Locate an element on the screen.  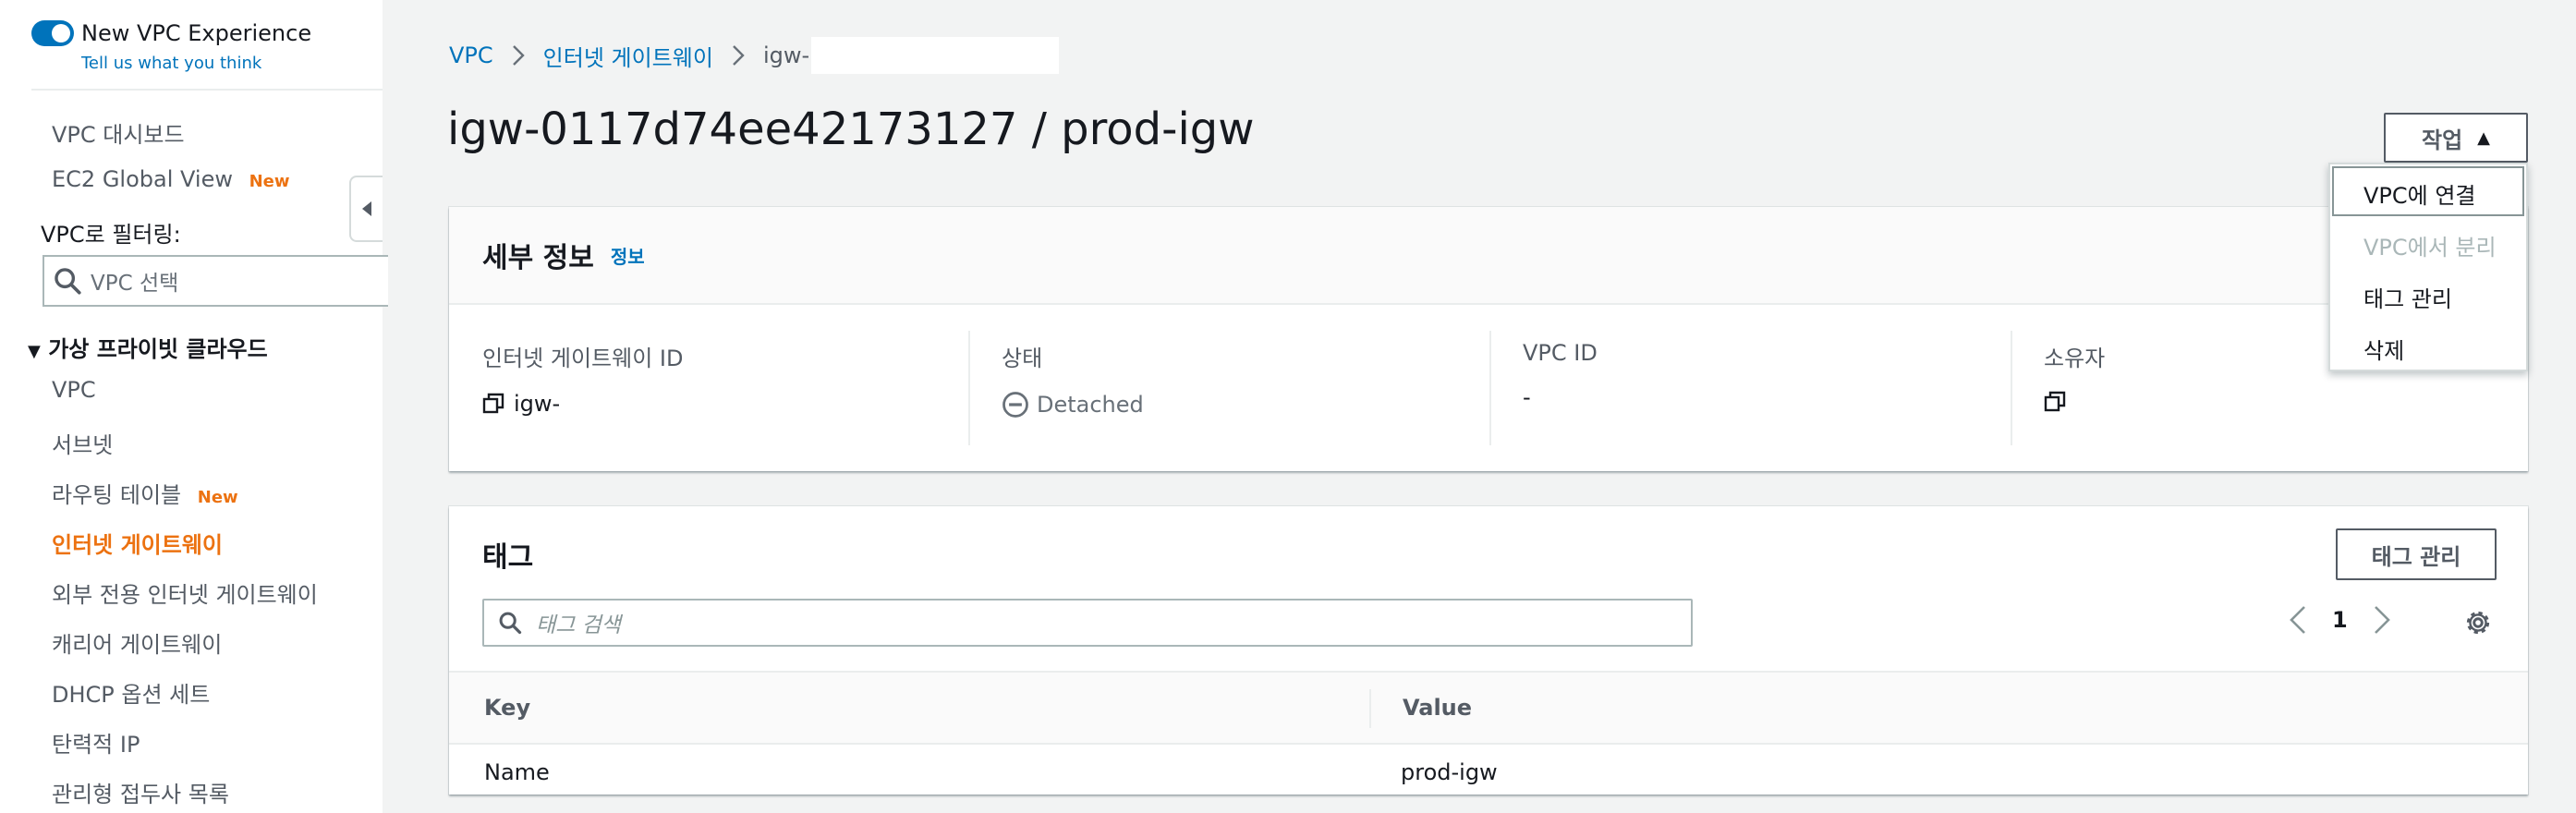
detail-label: 인터넷 게이트웨이 ID is located at coordinates (583, 358).